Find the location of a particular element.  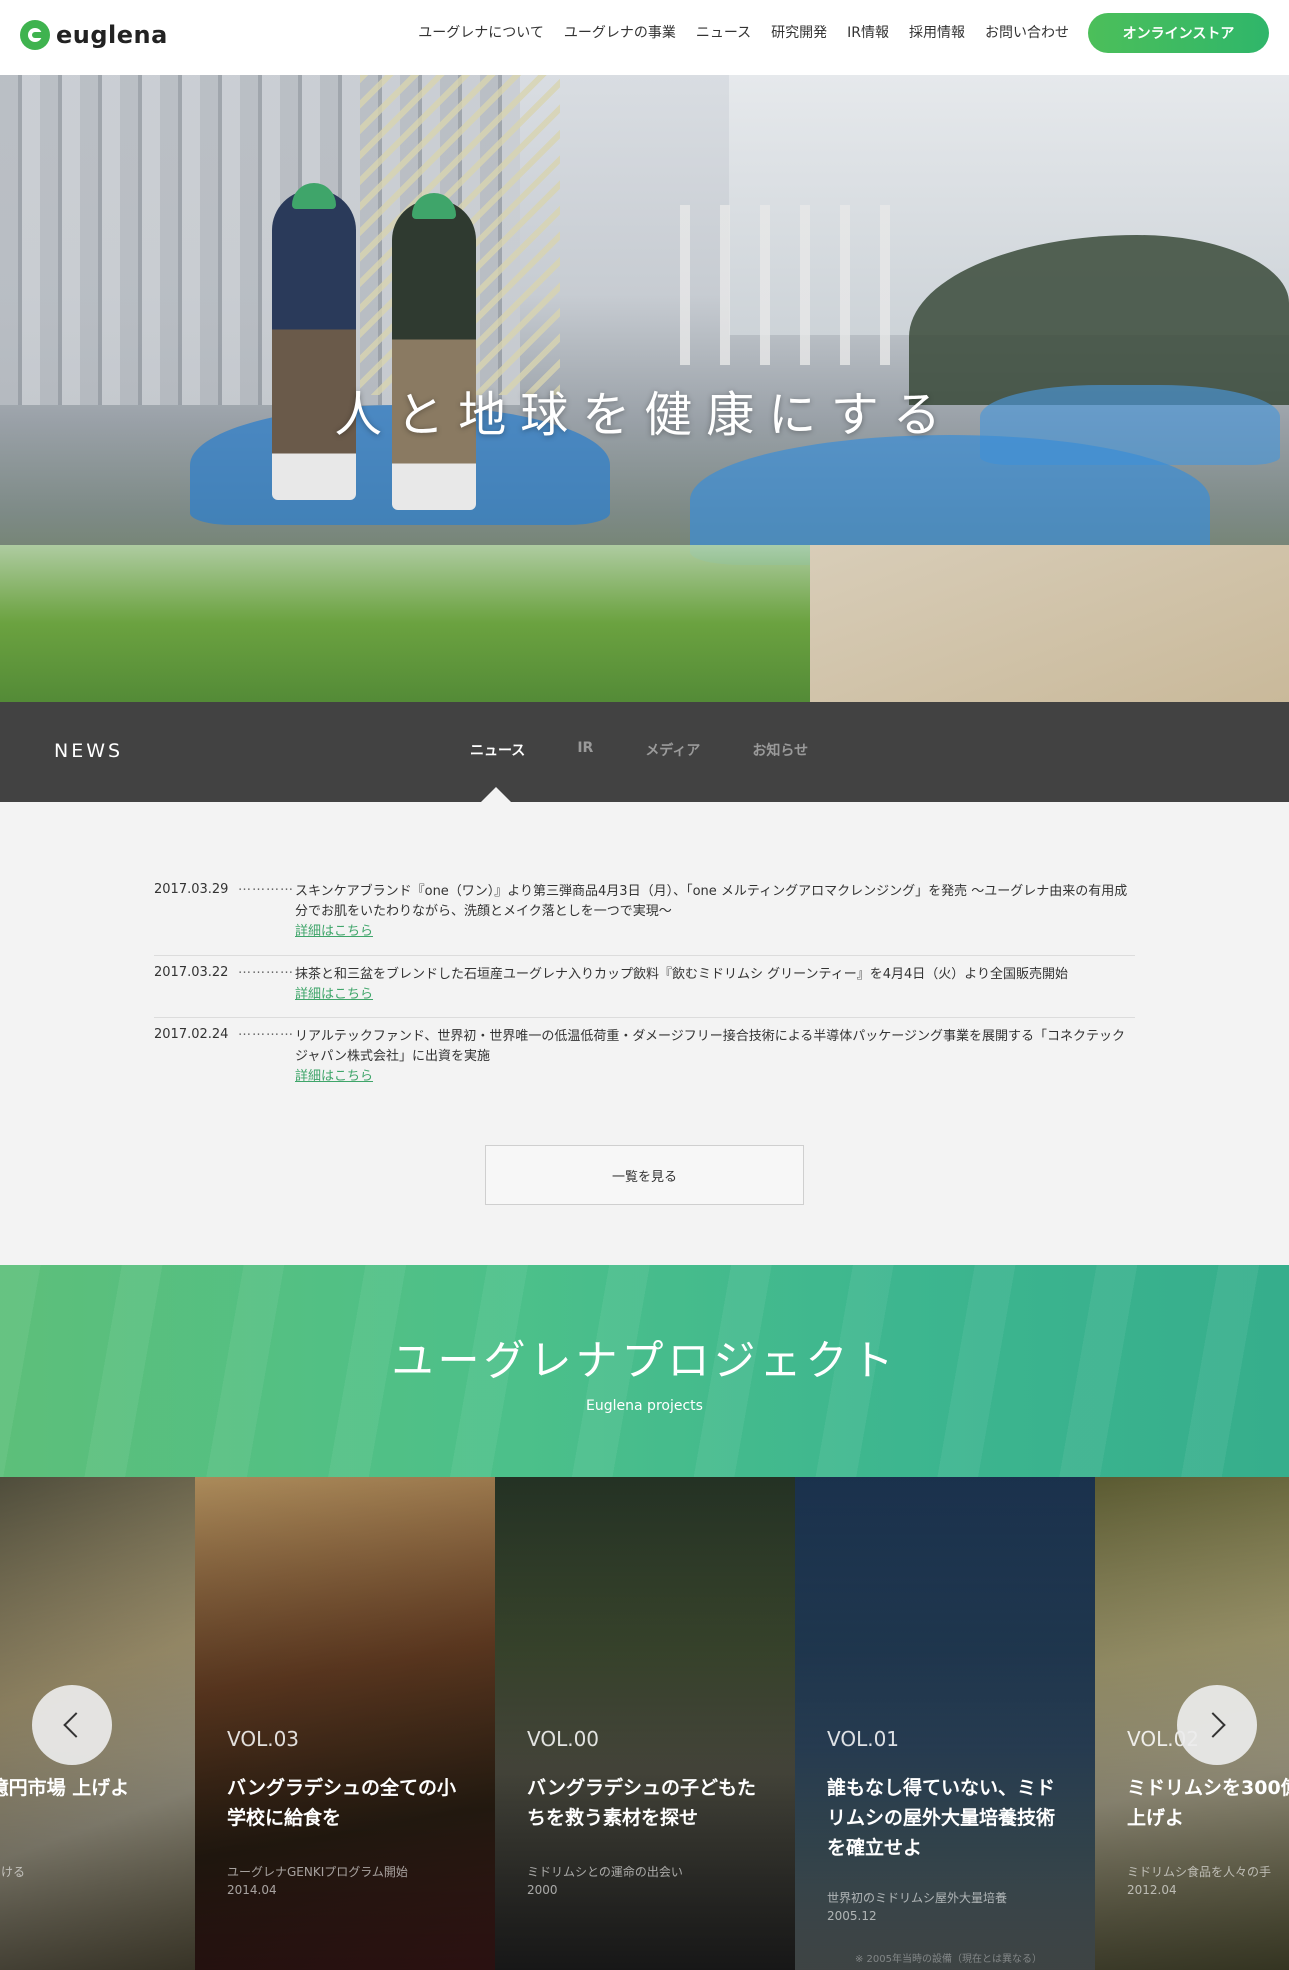

nav-about: ユーグレナについて is located at coordinates (481, 32).